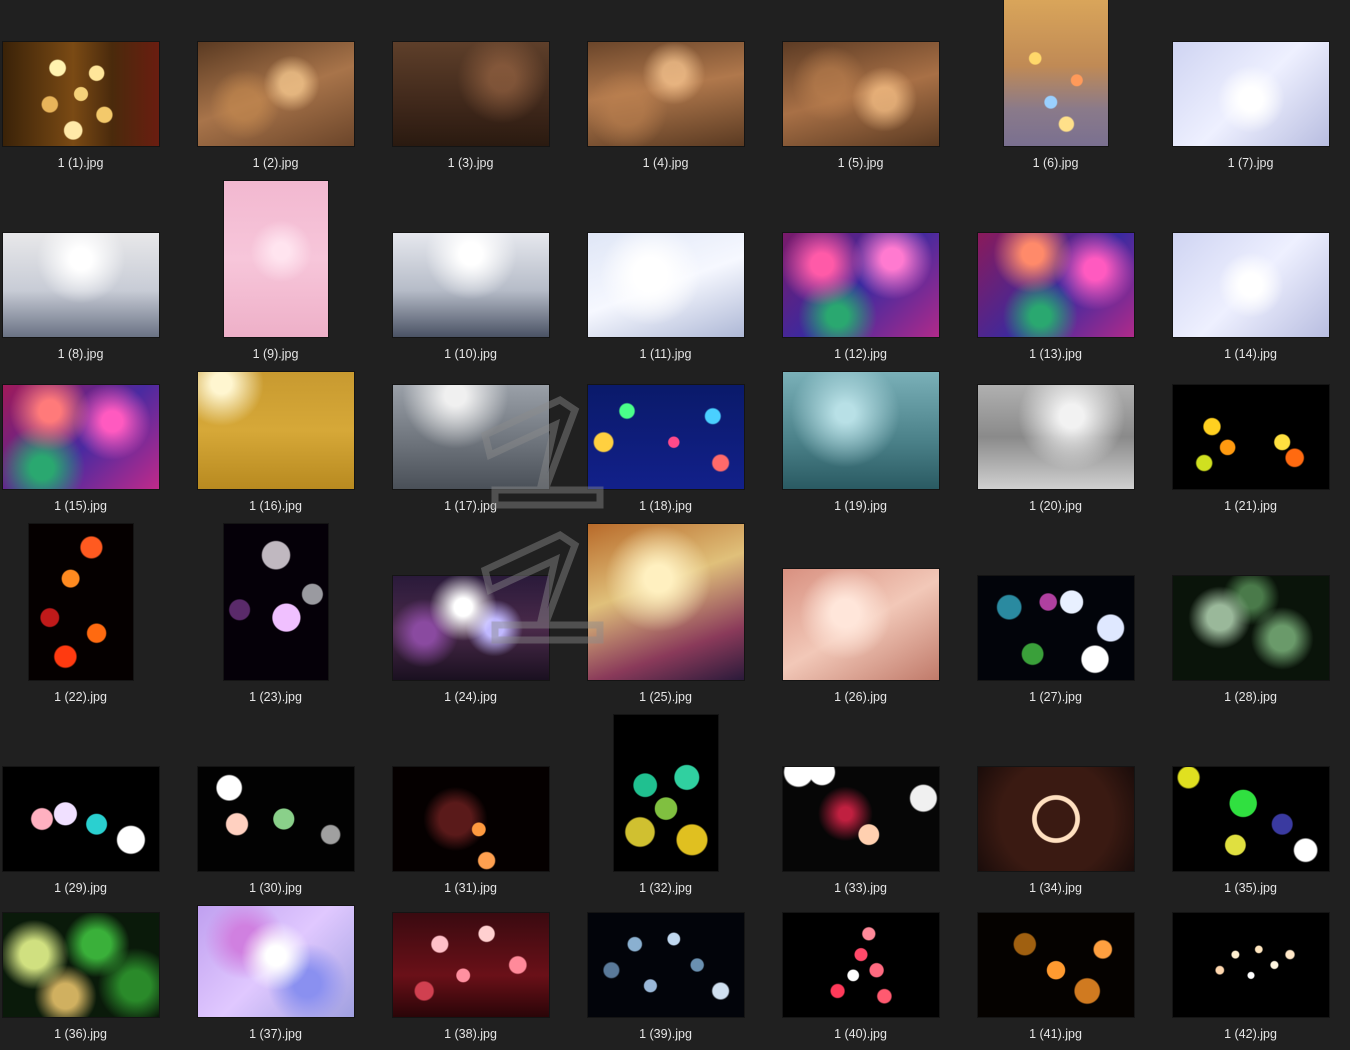 The image size is (1350, 1050). Describe the element at coordinates (1055, 163) in the screenshot. I see `file-name: 1 (6).jpg` at that location.